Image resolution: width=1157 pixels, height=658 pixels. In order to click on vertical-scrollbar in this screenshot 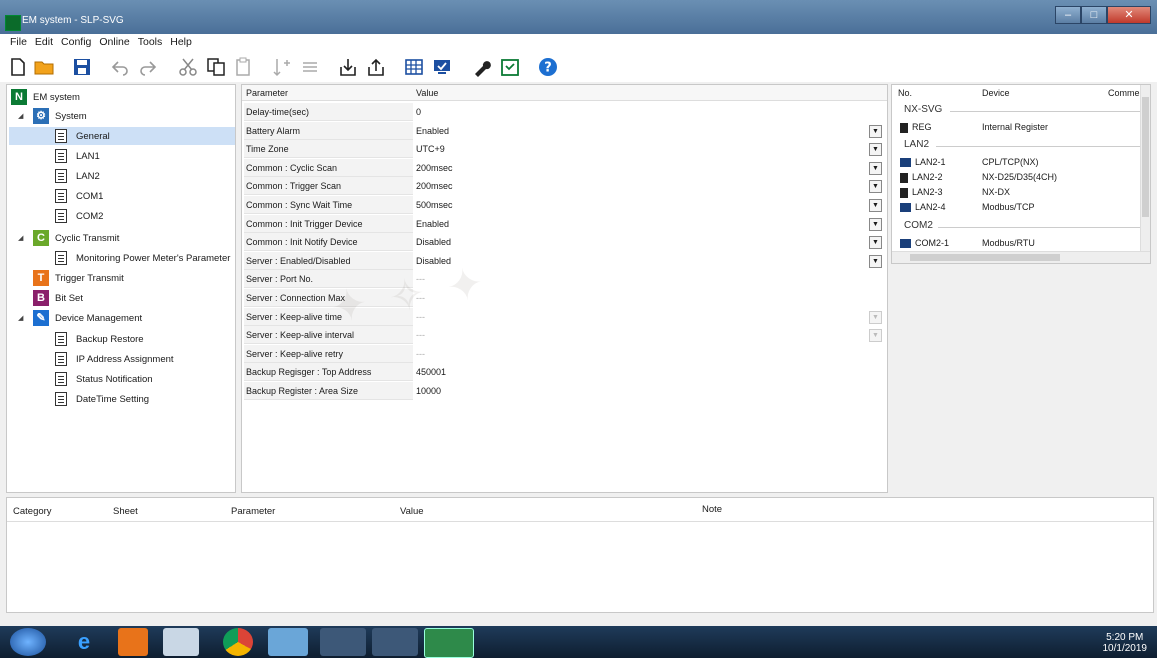, I will do `click(1145, 168)`.